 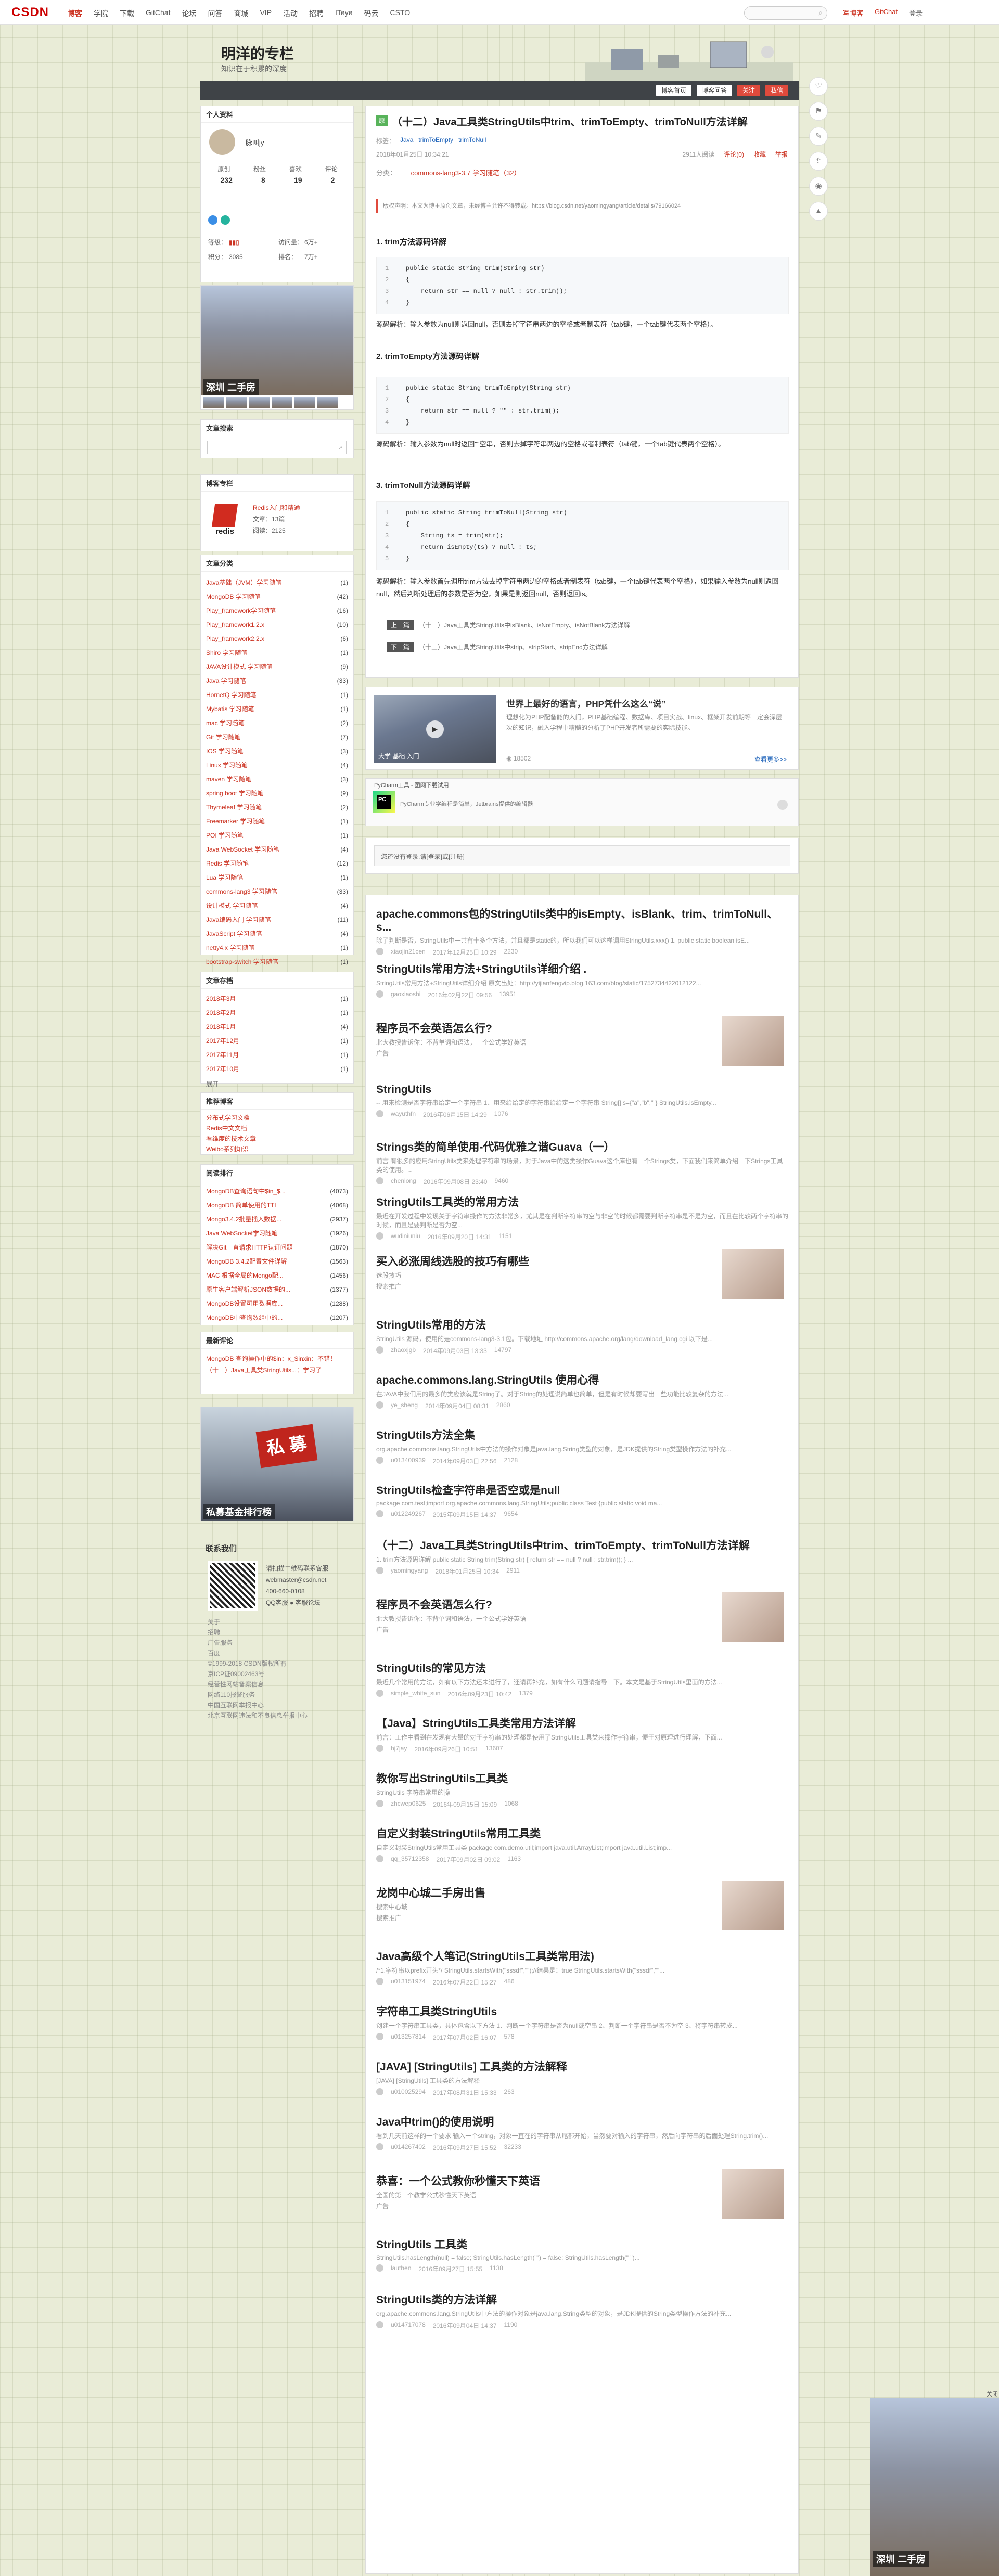 What do you see at coordinates (277, 751) in the screenshot?
I see `category-item: IOS 学习随笔 (3)` at bounding box center [277, 751].